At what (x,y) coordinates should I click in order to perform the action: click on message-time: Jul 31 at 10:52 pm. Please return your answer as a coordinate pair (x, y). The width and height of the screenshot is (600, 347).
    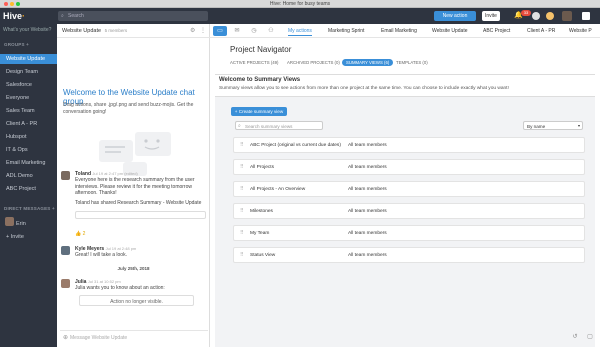
    Looking at the image, I should click on (104, 281).